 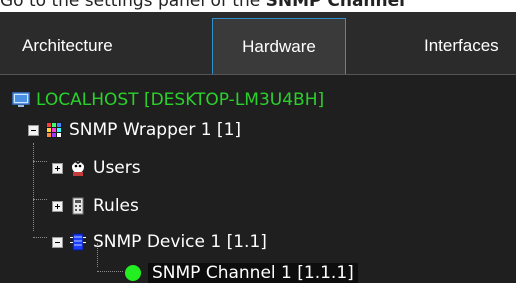 What do you see at coordinates (78, 206) in the screenshot?
I see `rules-icon` at bounding box center [78, 206].